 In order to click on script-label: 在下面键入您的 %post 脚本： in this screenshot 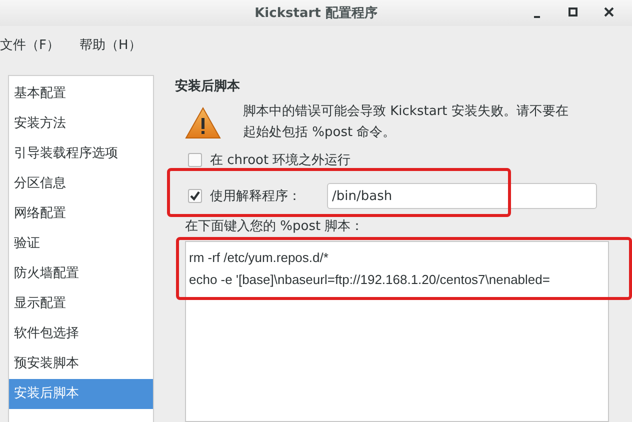, I will do `click(274, 226)`.